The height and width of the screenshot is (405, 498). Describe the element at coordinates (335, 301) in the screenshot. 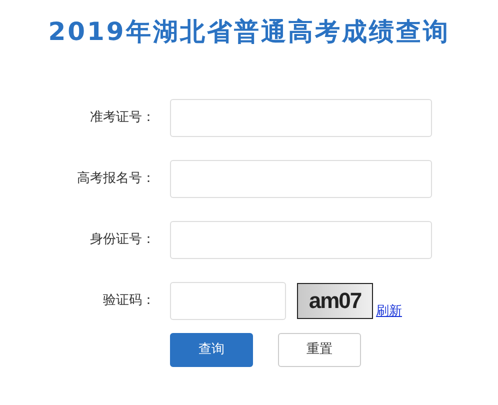

I see `captcha-image: am07` at that location.